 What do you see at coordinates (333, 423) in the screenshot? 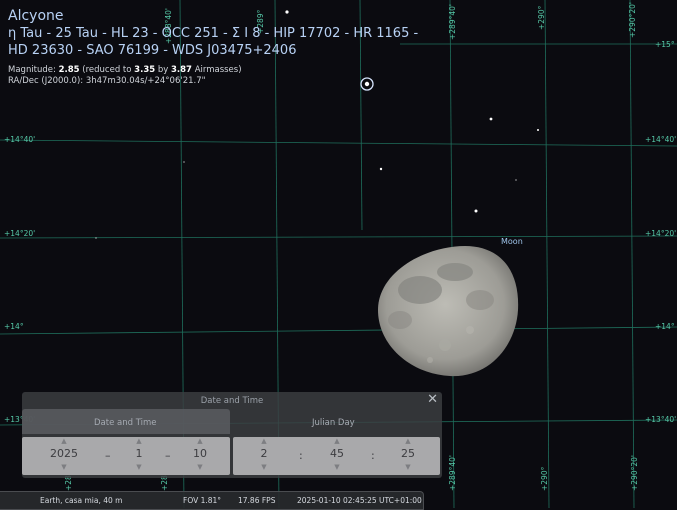
I see `tab-julian-day: Julian Day` at bounding box center [333, 423].